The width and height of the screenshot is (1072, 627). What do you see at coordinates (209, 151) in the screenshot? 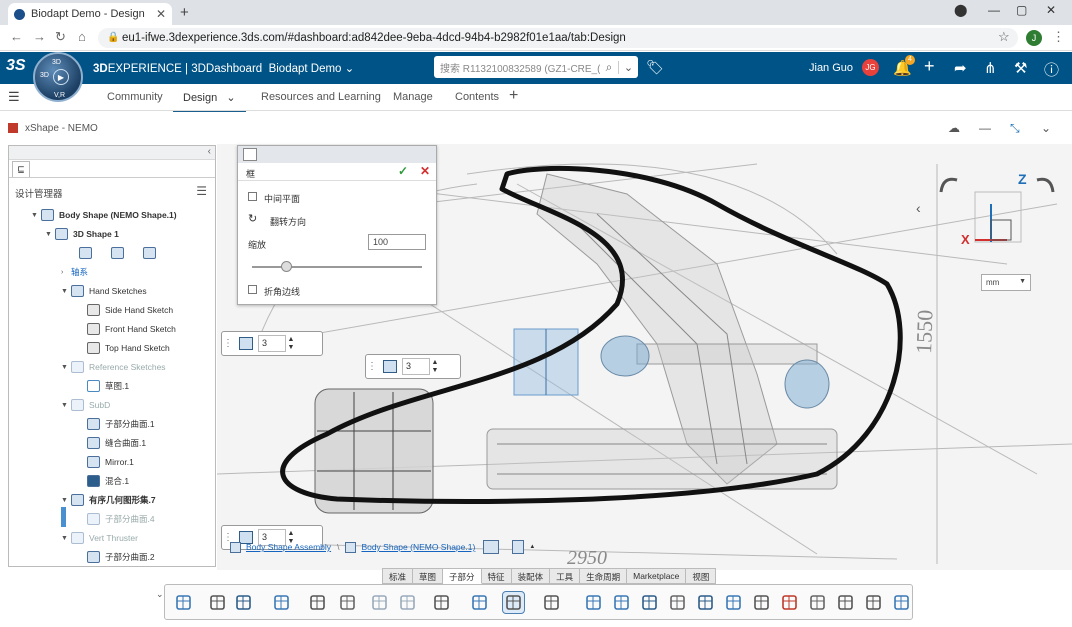
I see `collapse-panel-icon: ‹` at bounding box center [209, 151].